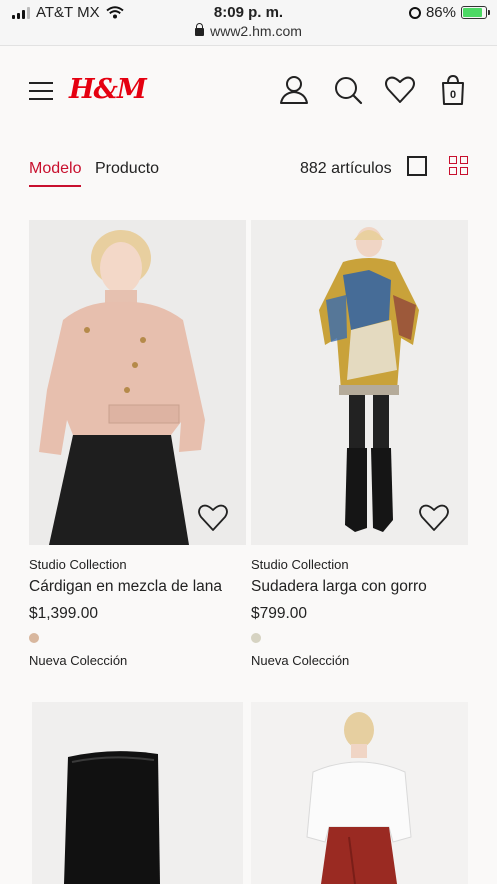  Describe the element at coordinates (414, 12) in the screenshot. I see `alarm-icon` at that location.